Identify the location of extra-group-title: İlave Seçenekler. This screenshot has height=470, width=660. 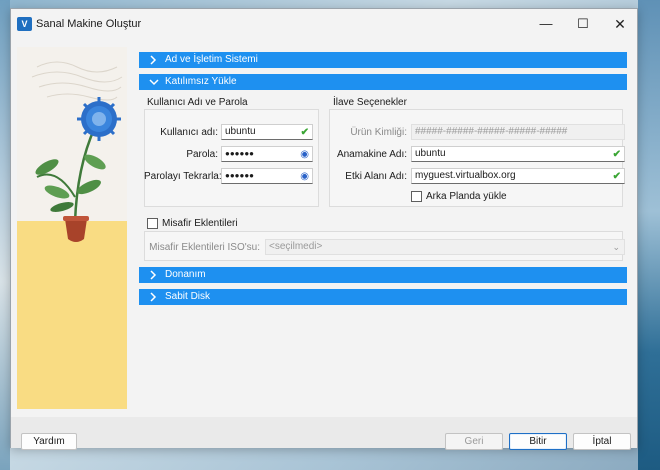
(370, 102).